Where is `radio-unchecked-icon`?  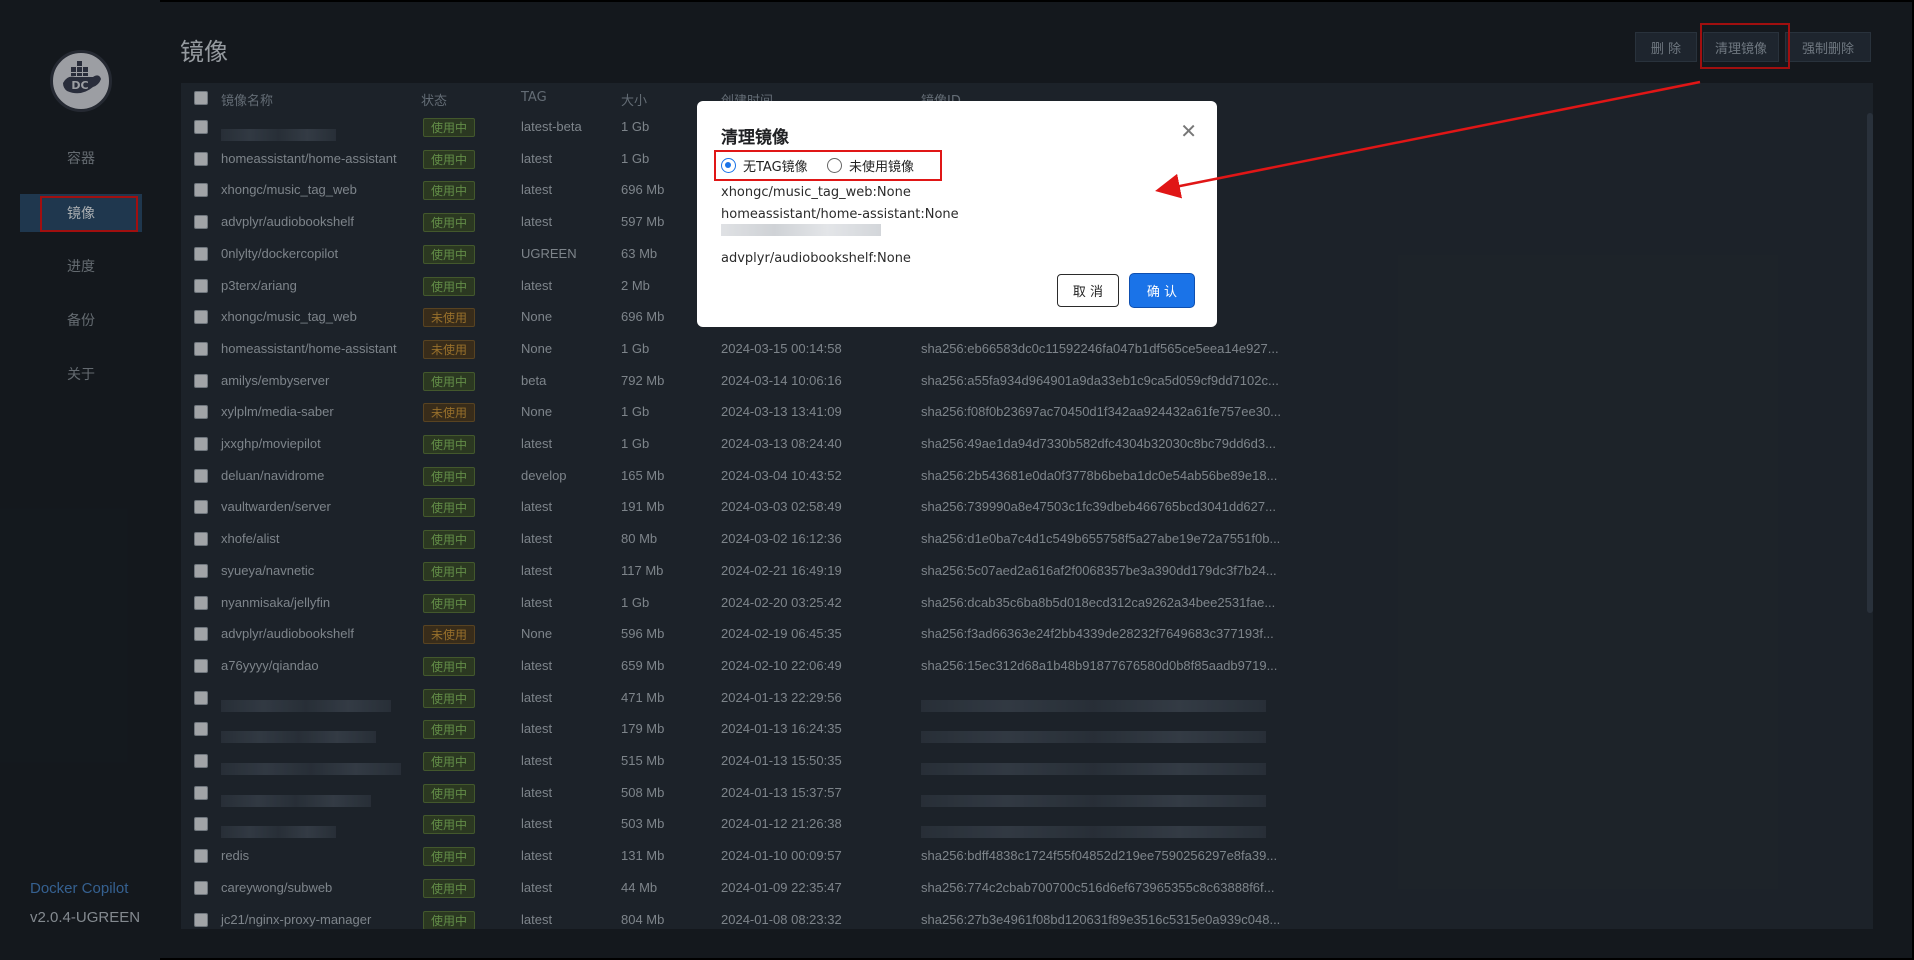 radio-unchecked-icon is located at coordinates (834, 165).